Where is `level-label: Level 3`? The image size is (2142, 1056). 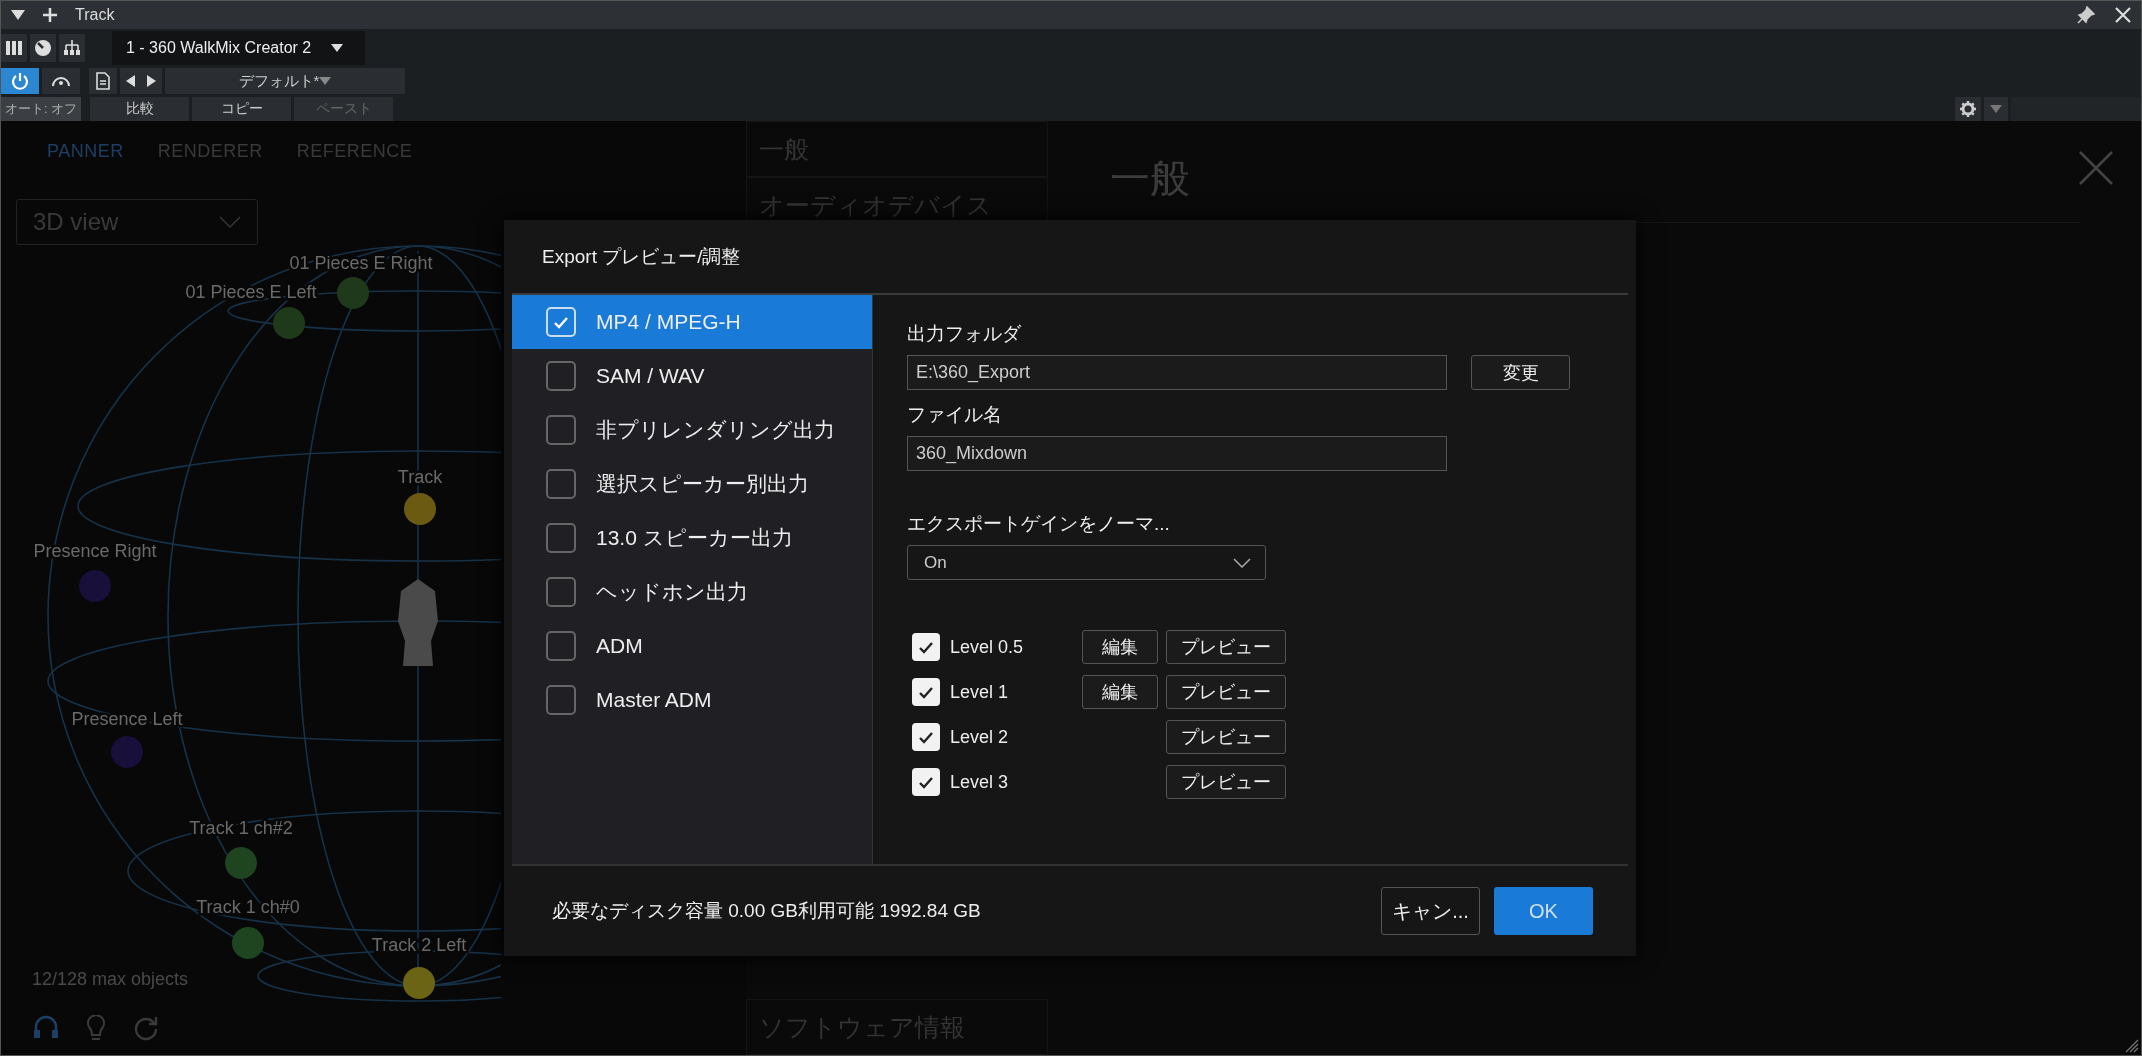
level-label: Level 3 is located at coordinates (979, 782).